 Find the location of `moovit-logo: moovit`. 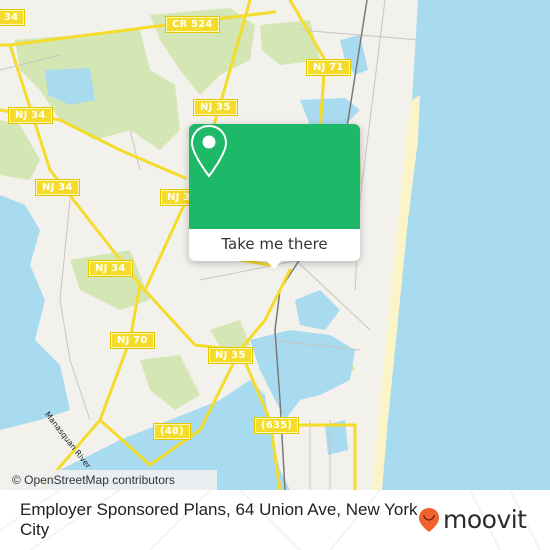

moovit-logo: moovit is located at coordinates (472, 520).